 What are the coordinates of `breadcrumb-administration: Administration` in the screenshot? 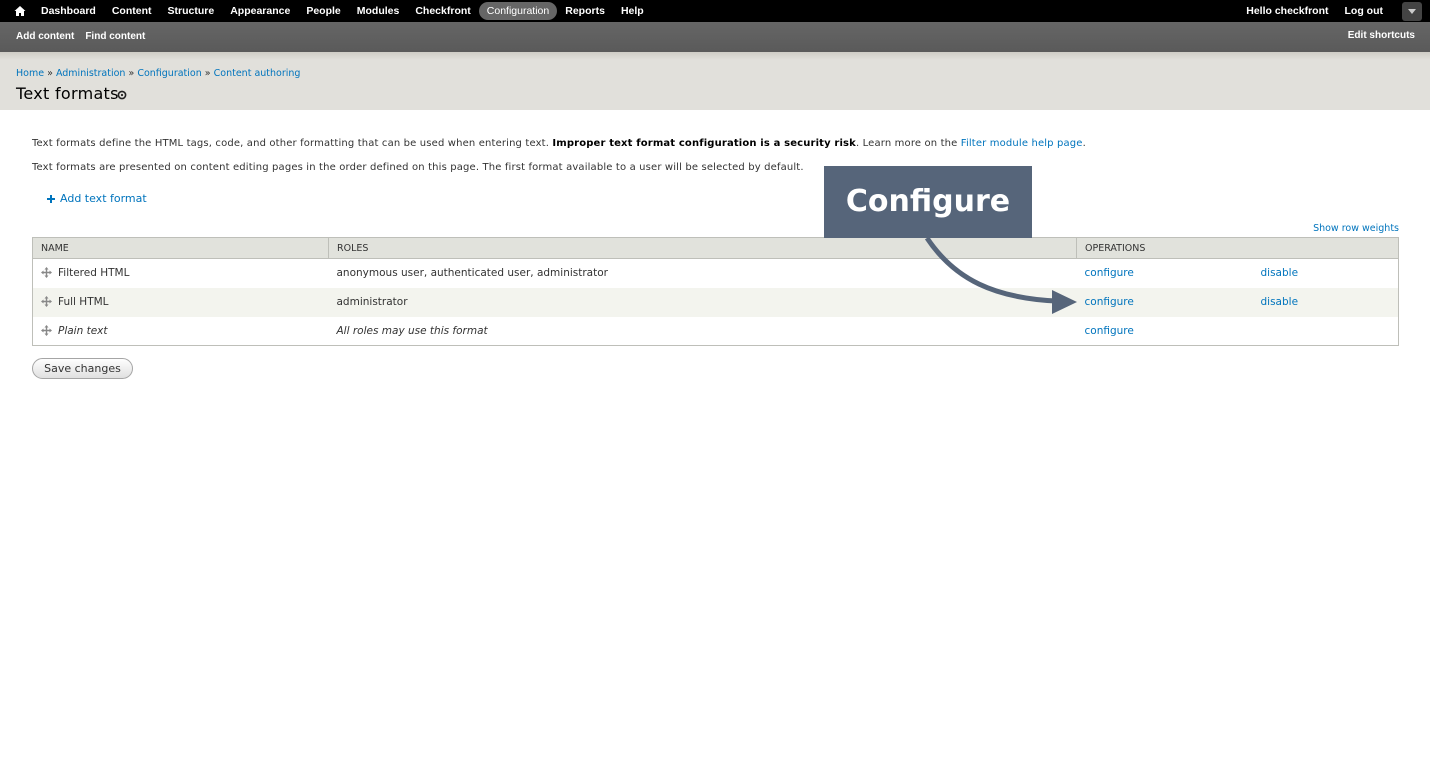 It's located at (91, 73).